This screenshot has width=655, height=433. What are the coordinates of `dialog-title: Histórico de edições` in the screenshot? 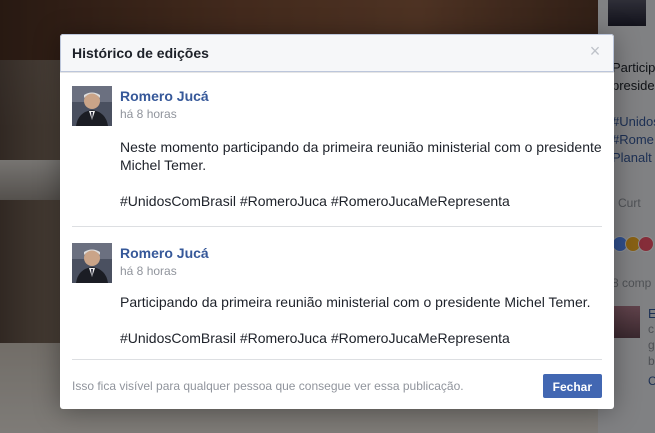 It's located at (140, 53).